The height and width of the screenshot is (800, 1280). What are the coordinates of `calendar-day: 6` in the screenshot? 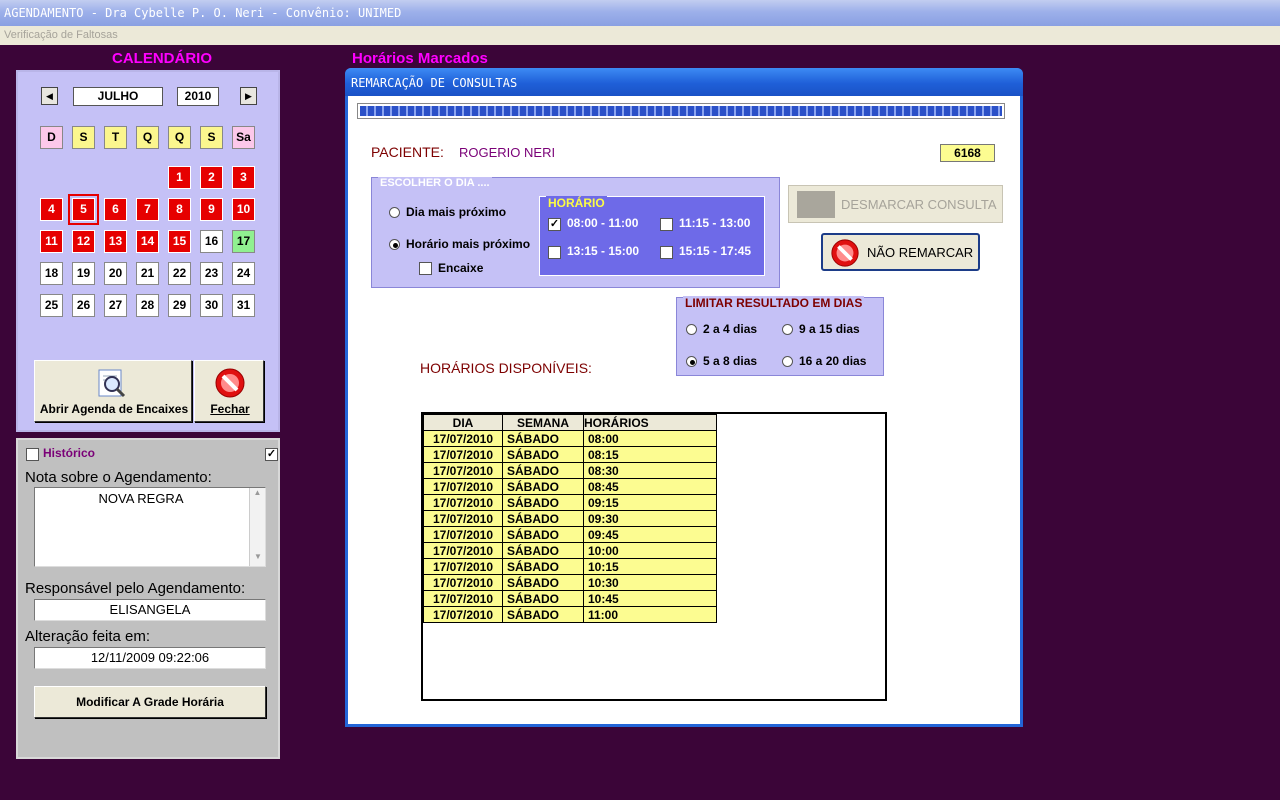 It's located at (115, 209).